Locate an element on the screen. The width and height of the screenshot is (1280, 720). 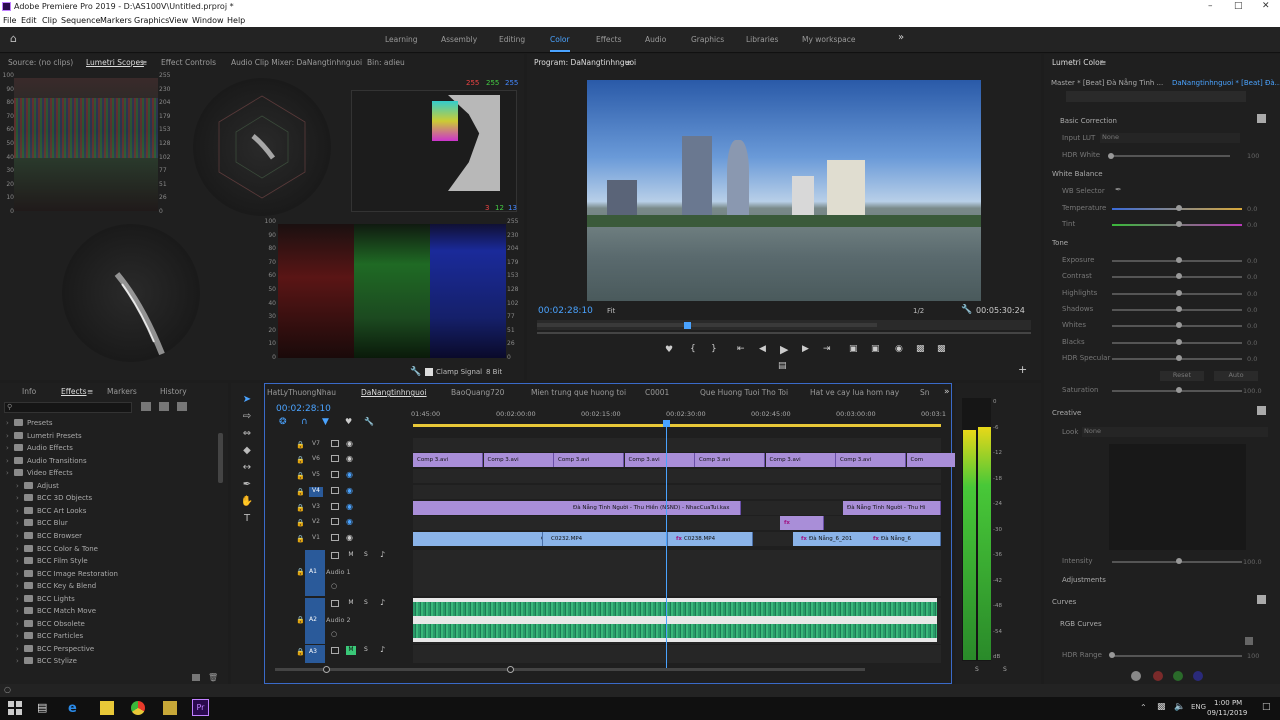
tray-chevron-icon: ⌃ is located at coordinates (1143, 707).